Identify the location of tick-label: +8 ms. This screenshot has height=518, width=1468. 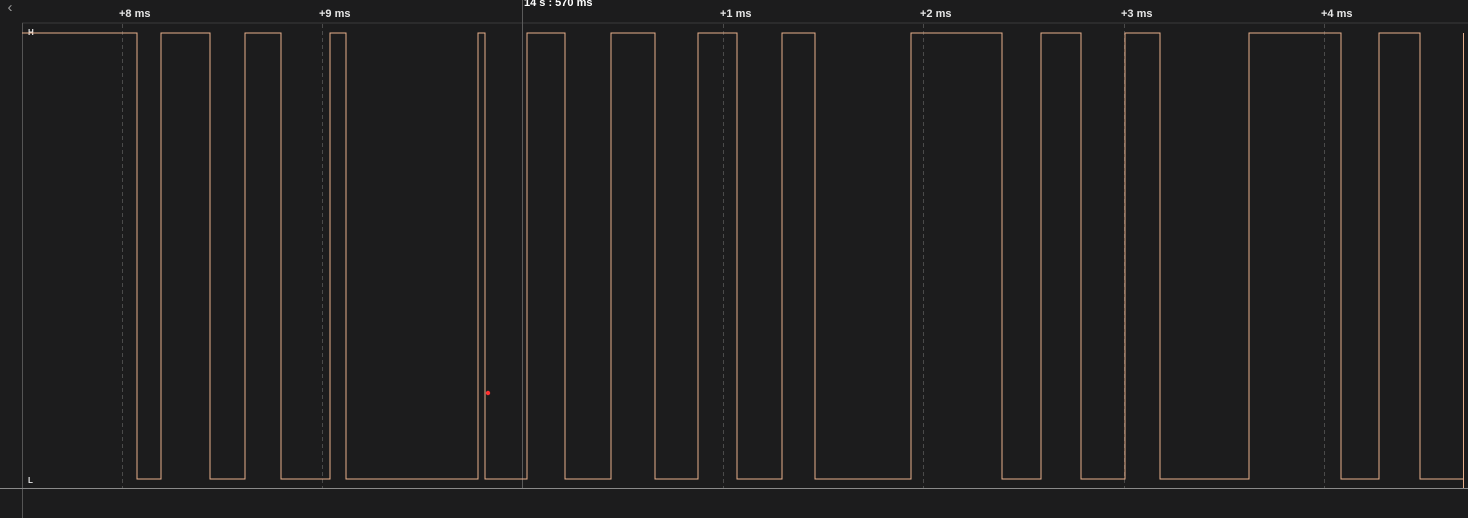
(135, 14).